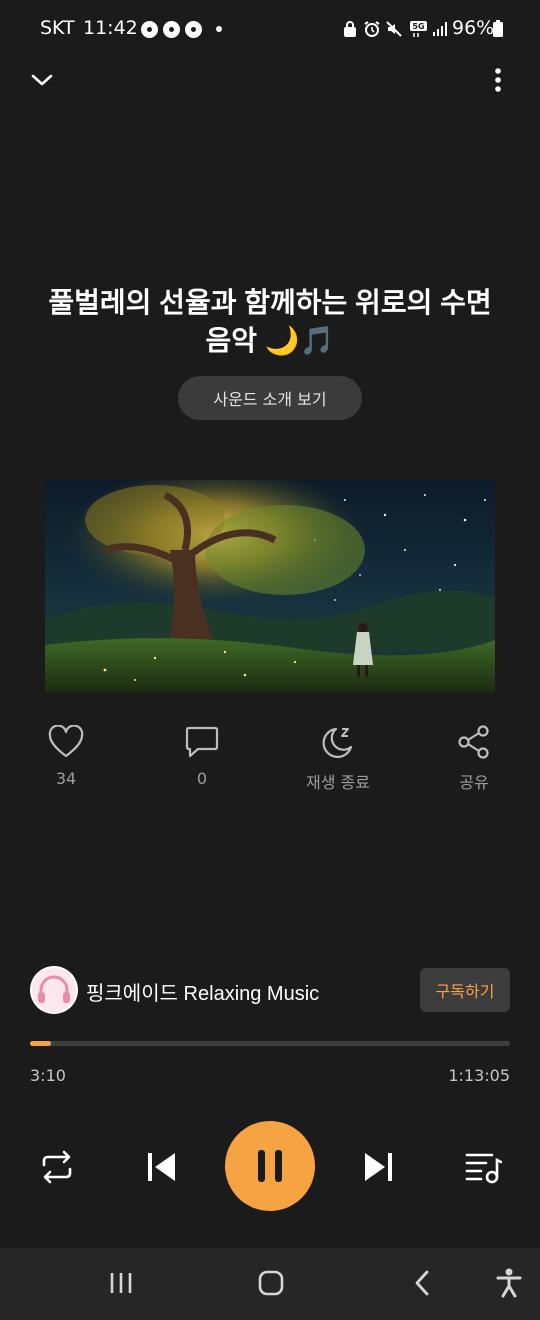 The image size is (540, 1320). I want to click on album-artwork, so click(270, 586).